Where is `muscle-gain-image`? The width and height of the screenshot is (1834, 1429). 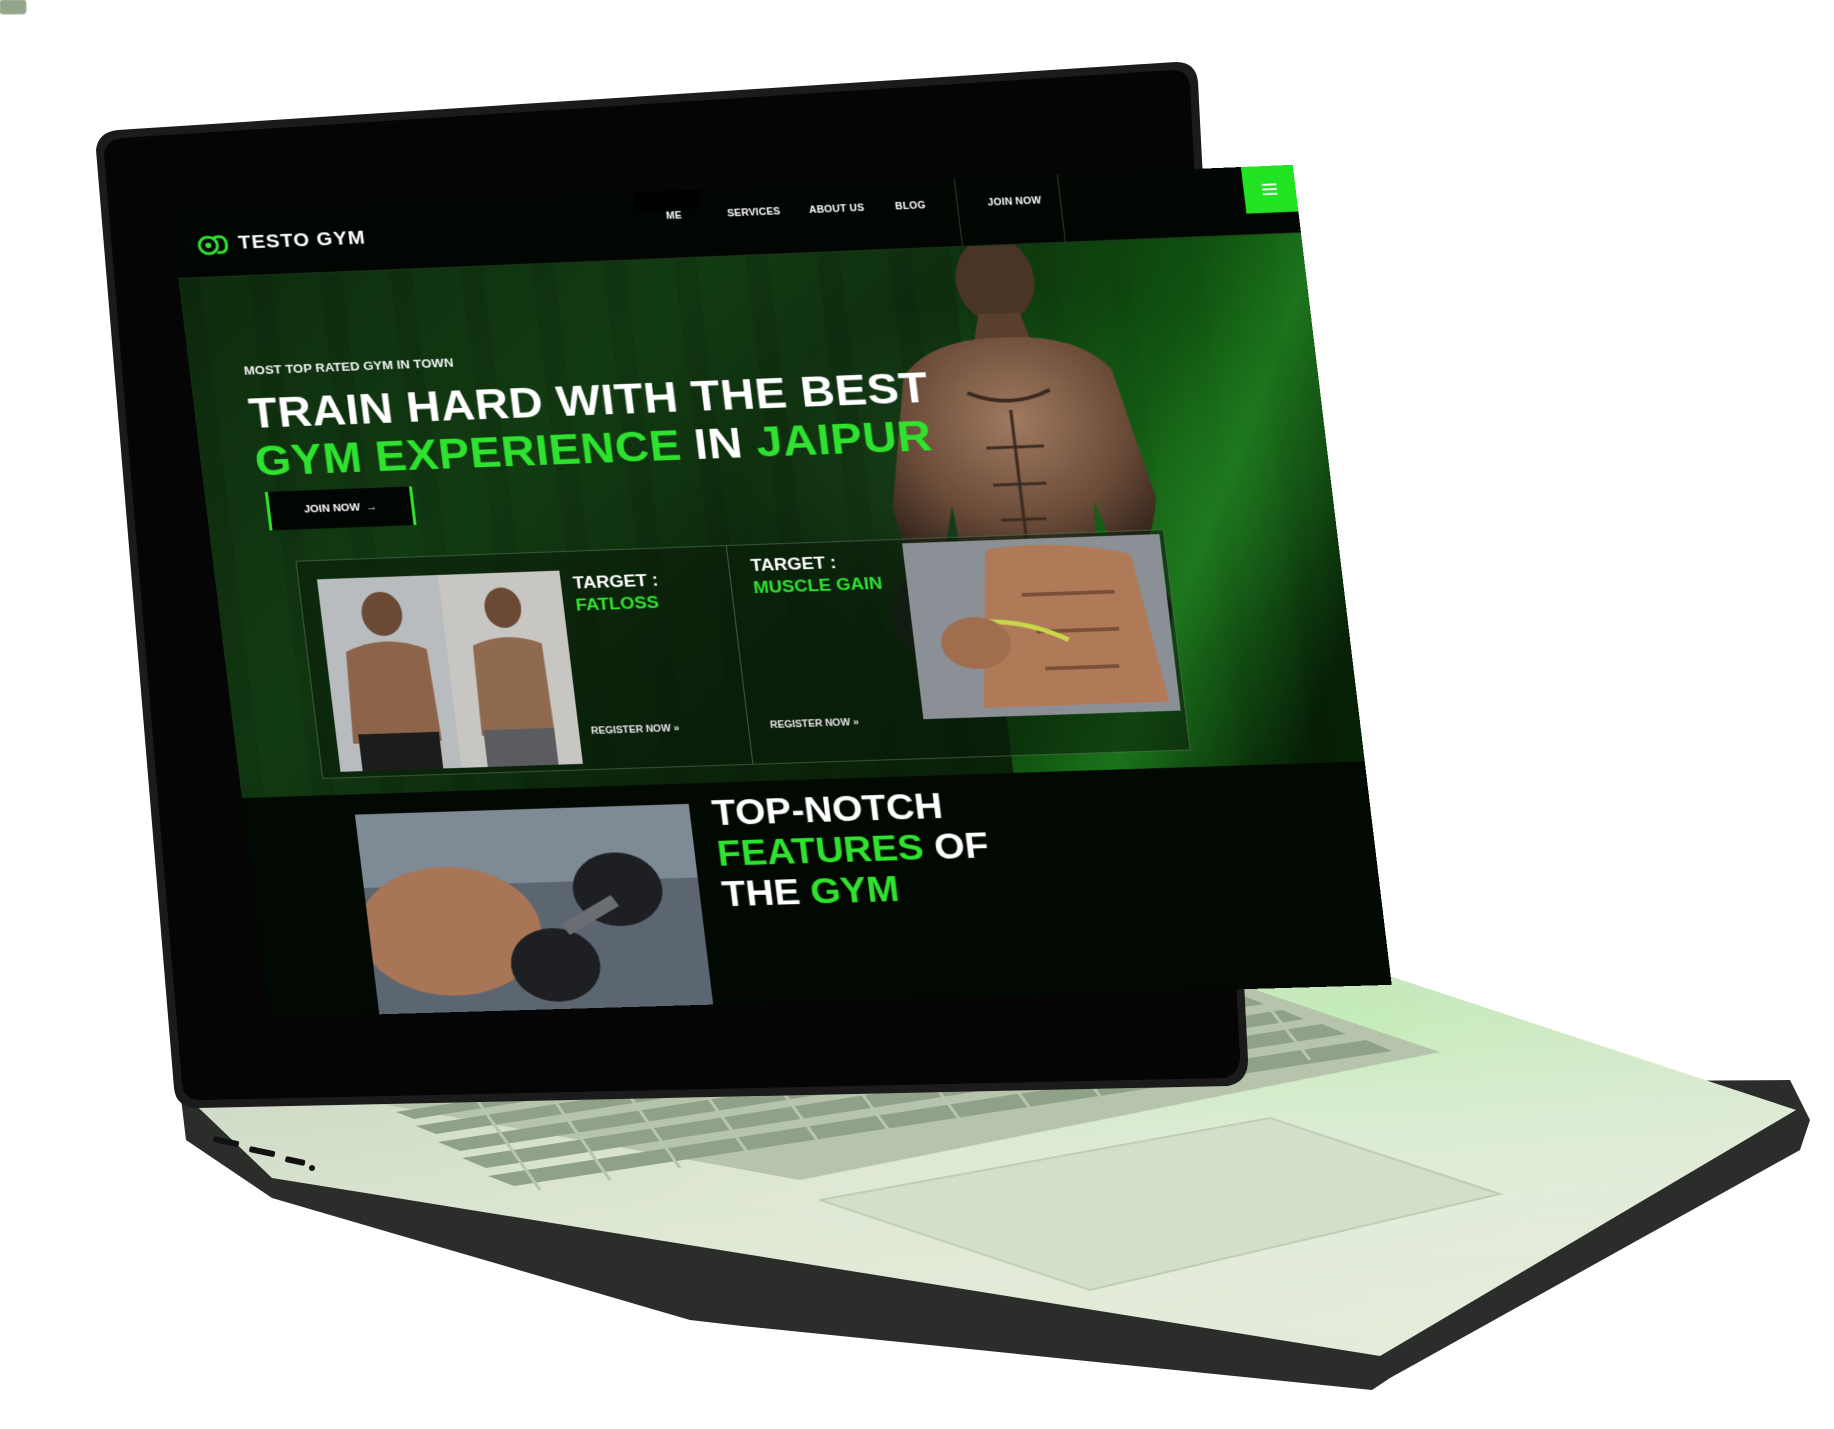 muscle-gain-image is located at coordinates (1041, 626).